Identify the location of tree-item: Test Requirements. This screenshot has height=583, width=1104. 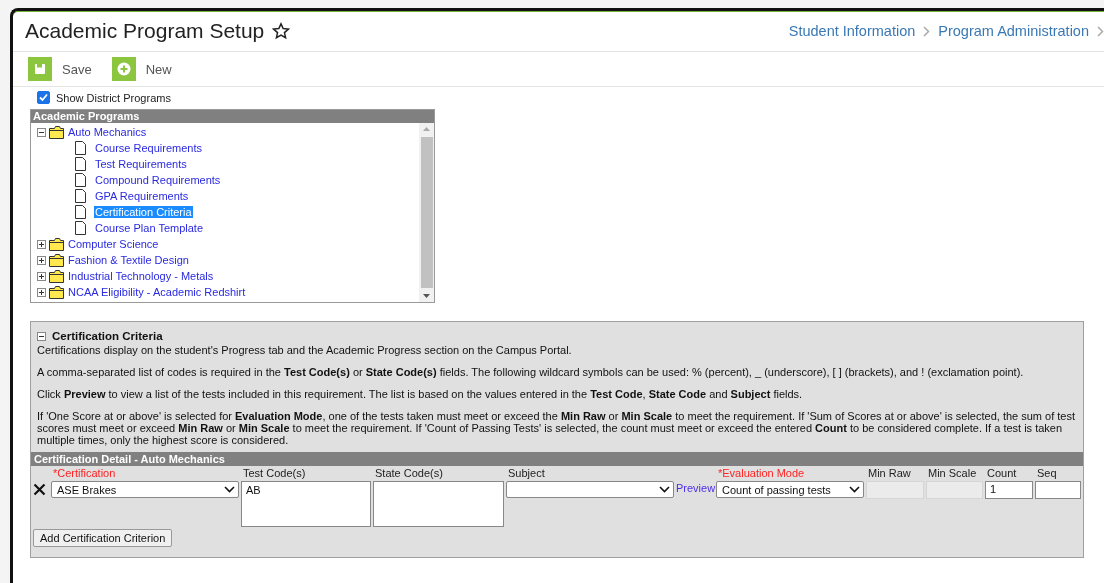
(141, 164).